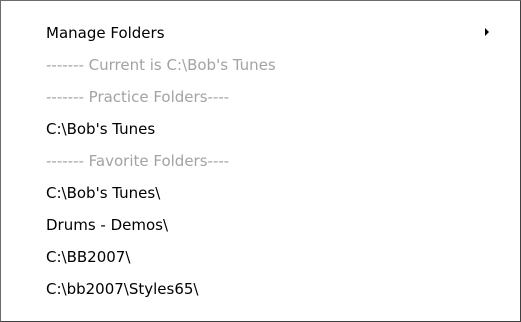  Describe the element at coordinates (260, 129) in the screenshot. I see `menu-item-practice-bobs-tunes: C:\Bob's Tunes` at that location.